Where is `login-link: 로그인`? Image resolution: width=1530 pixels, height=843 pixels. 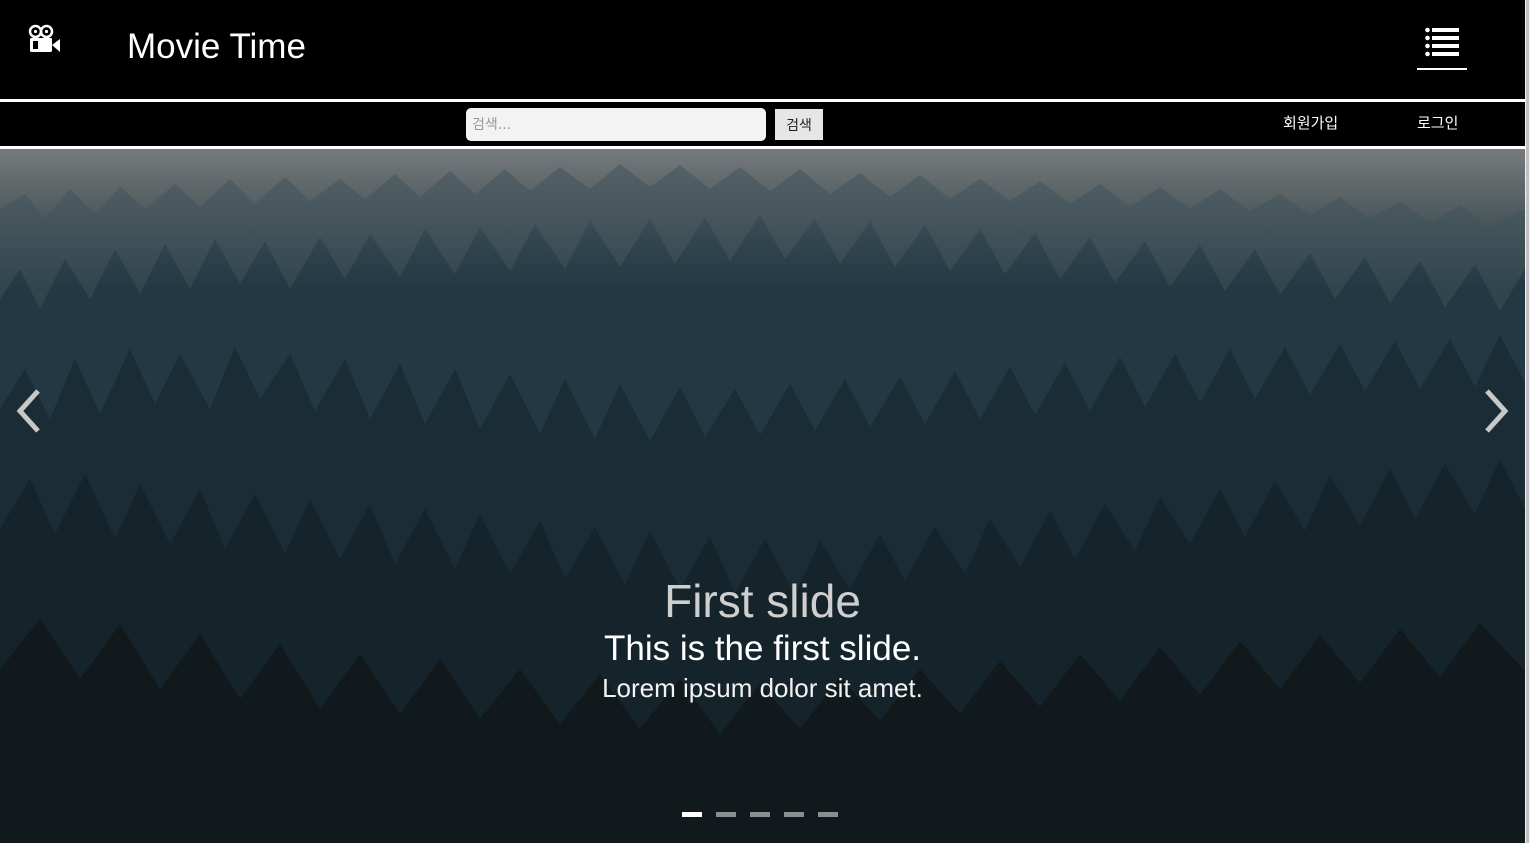 login-link: 로그인 is located at coordinates (1437, 123).